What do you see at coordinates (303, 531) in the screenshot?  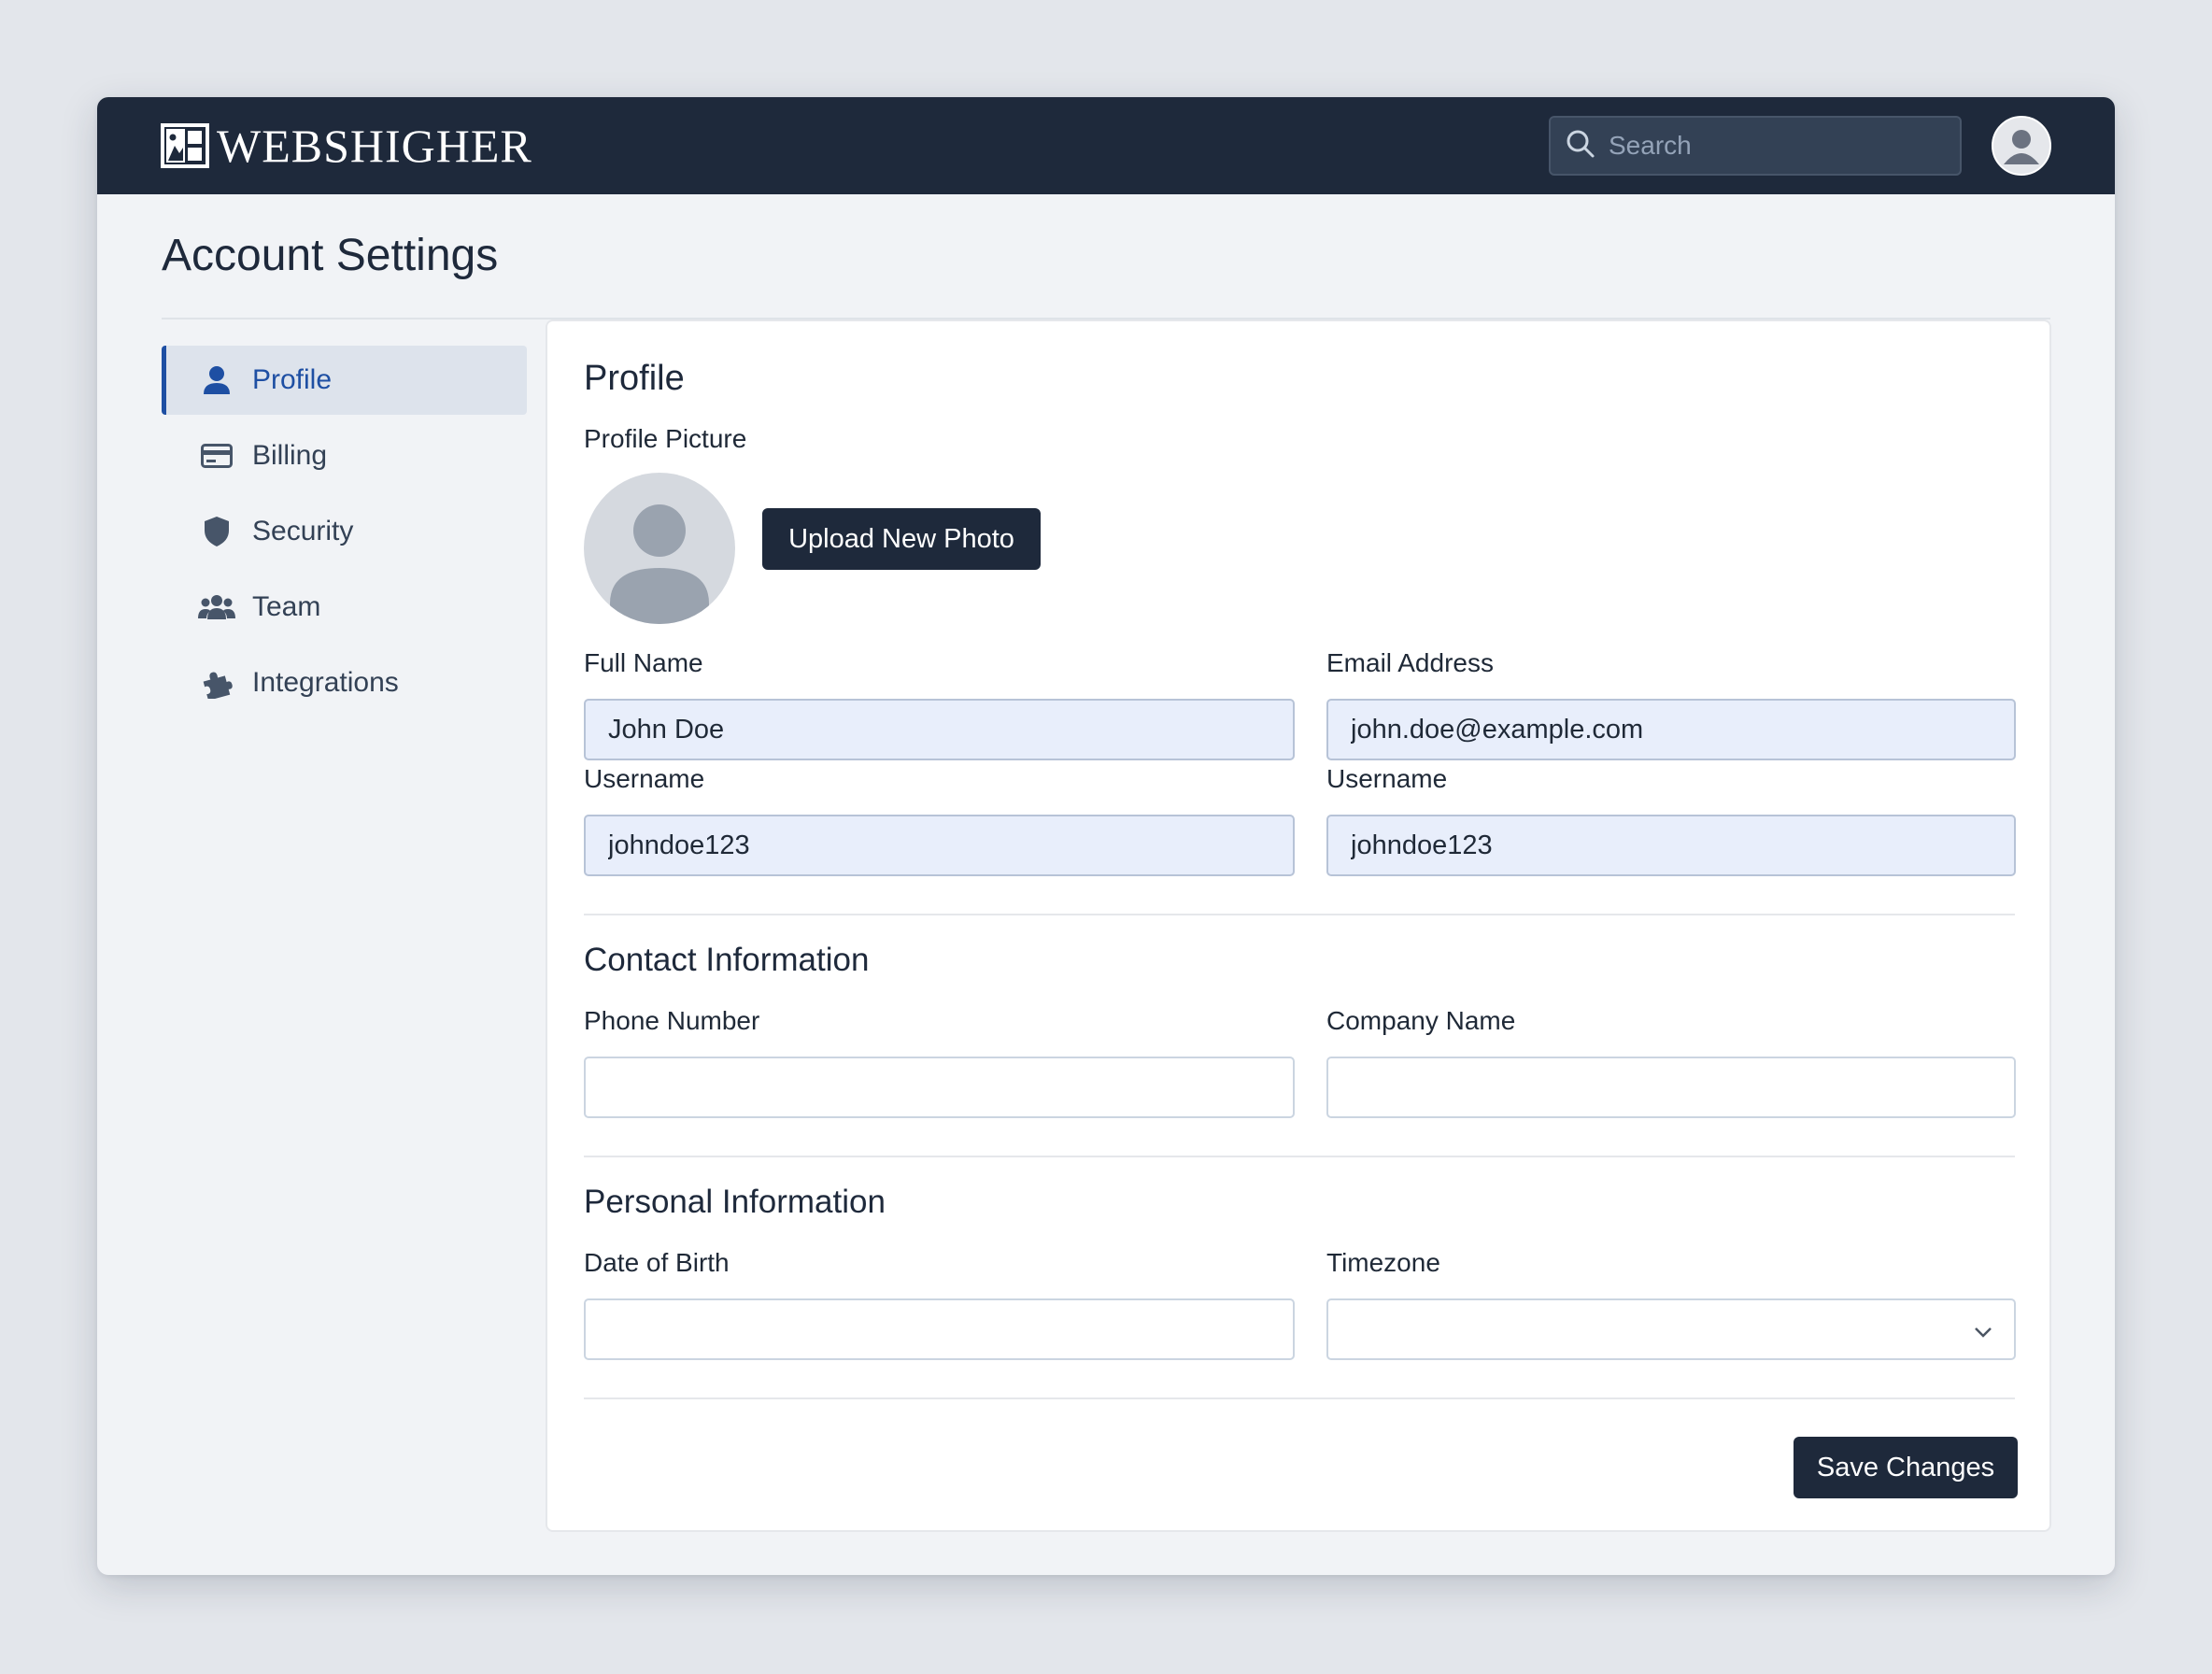 I see `sidebar-item-label: Security` at bounding box center [303, 531].